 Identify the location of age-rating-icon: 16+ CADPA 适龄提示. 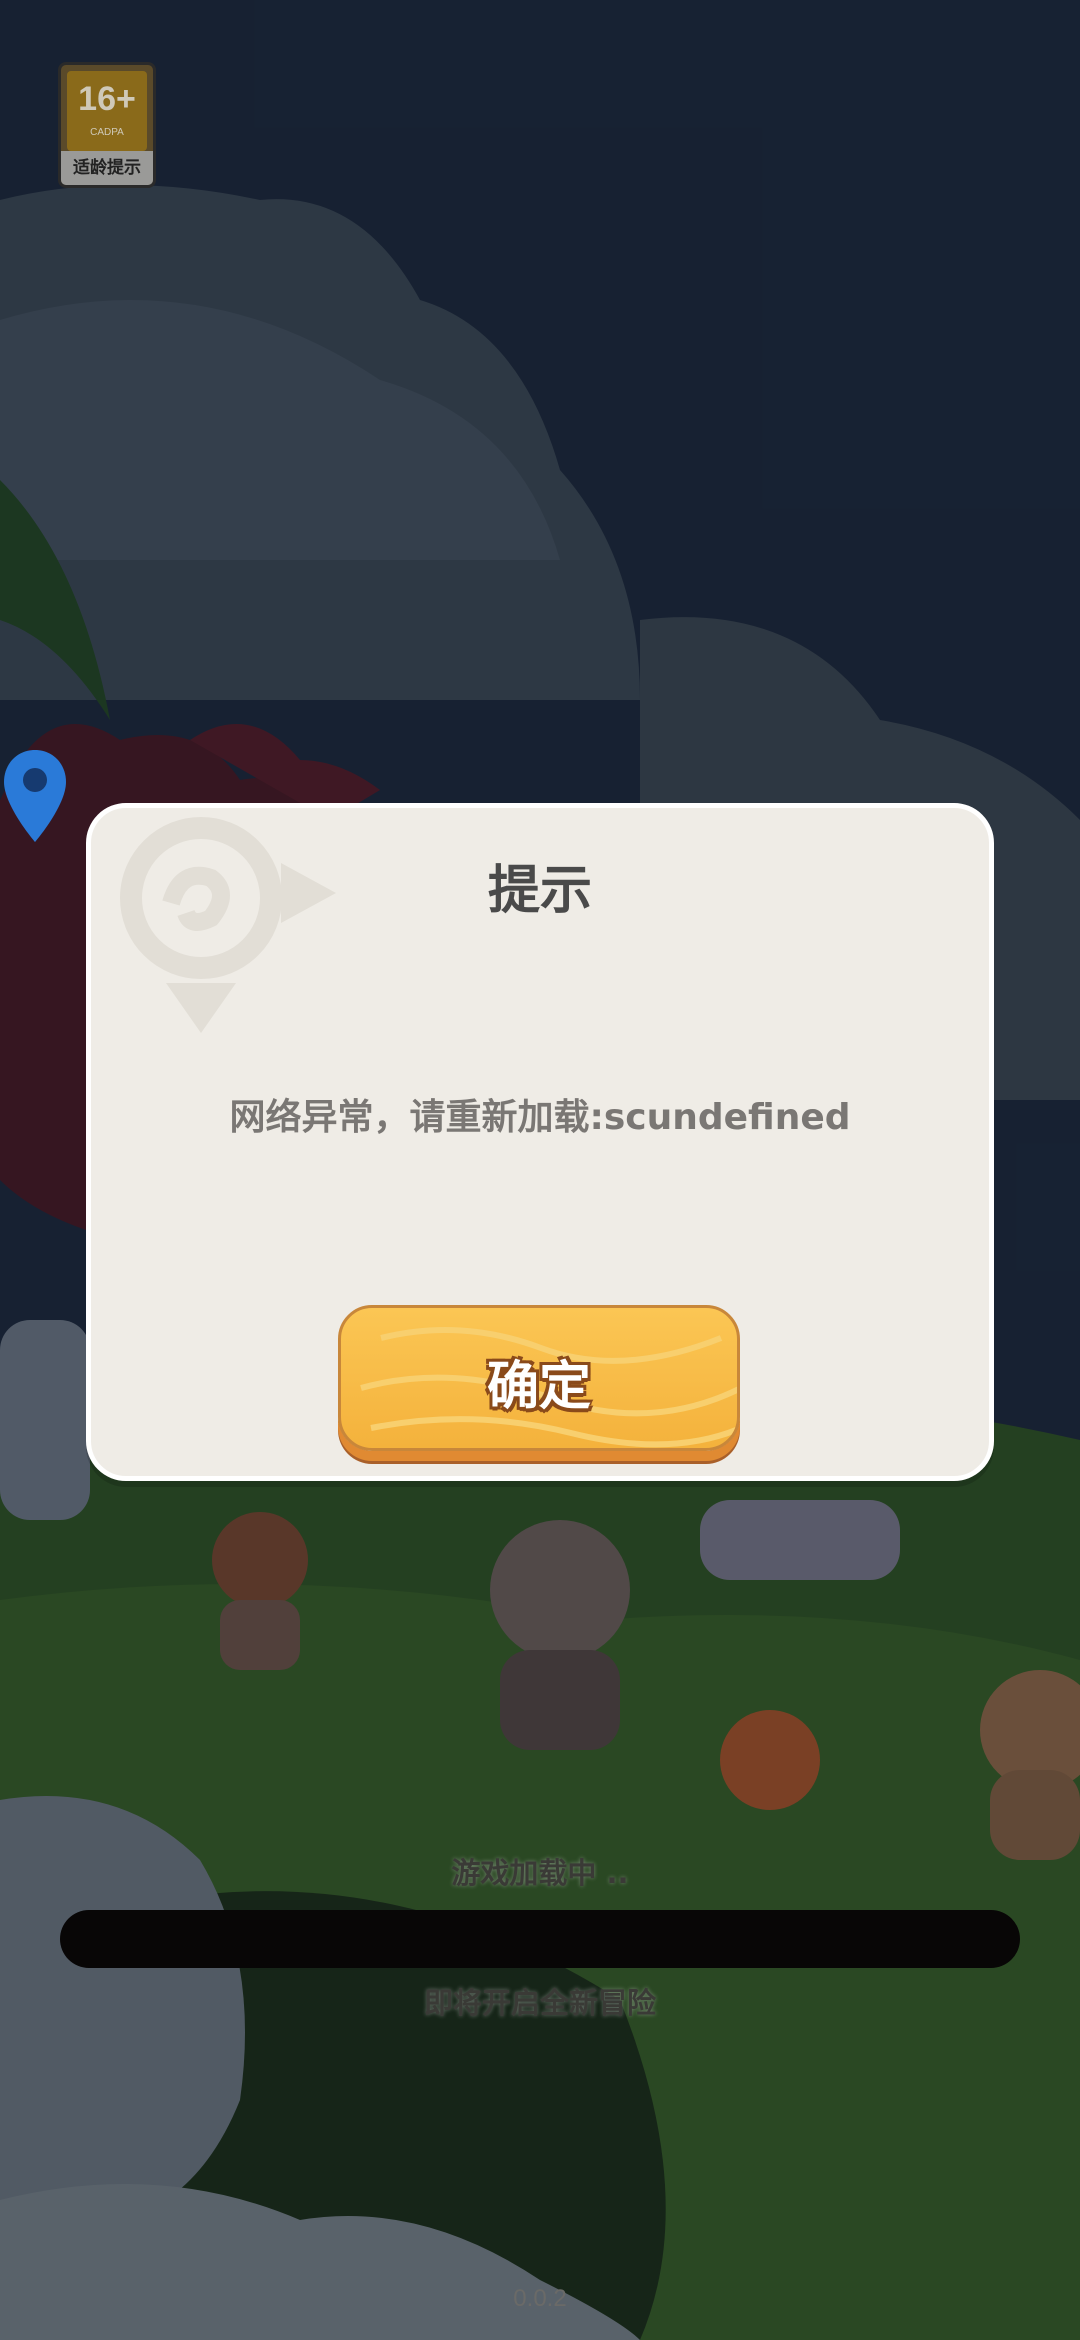
(107, 125).